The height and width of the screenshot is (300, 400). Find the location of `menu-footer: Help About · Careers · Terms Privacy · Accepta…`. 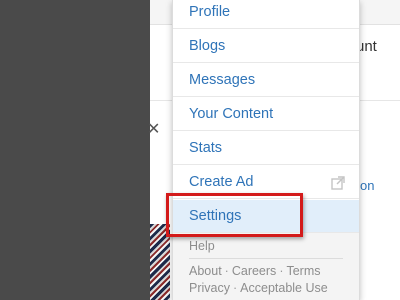

menu-footer: Help About · Careers · Terms Privacy · Accepta… is located at coordinates (266, 266).